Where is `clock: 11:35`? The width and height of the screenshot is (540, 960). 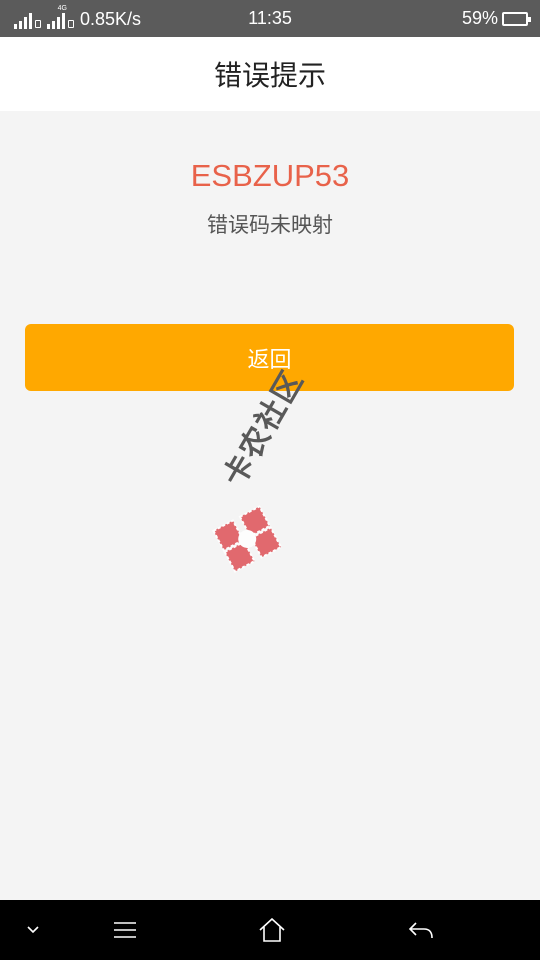 clock: 11:35 is located at coordinates (270, 18).